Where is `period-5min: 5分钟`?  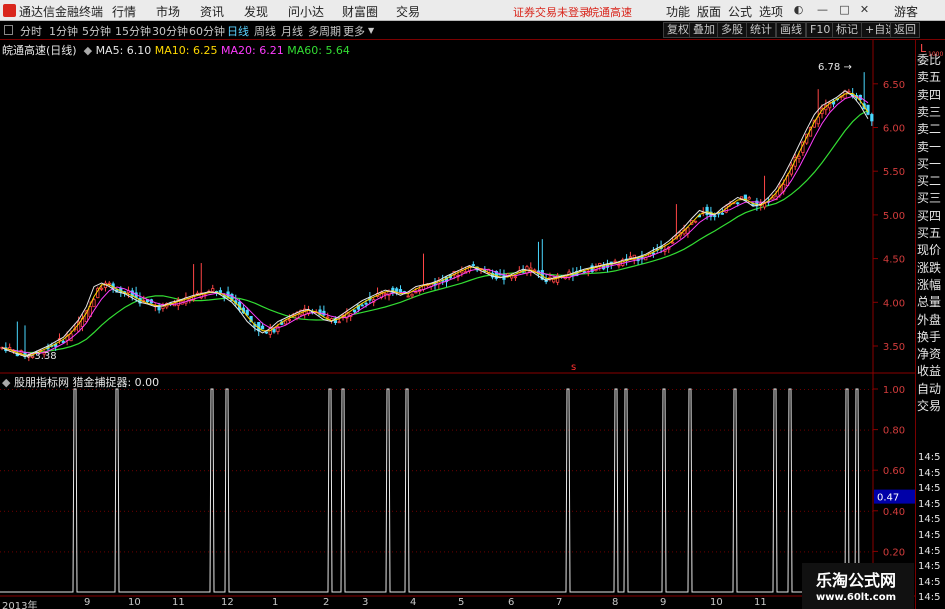
period-5min: 5分钟 is located at coordinates (96, 31).